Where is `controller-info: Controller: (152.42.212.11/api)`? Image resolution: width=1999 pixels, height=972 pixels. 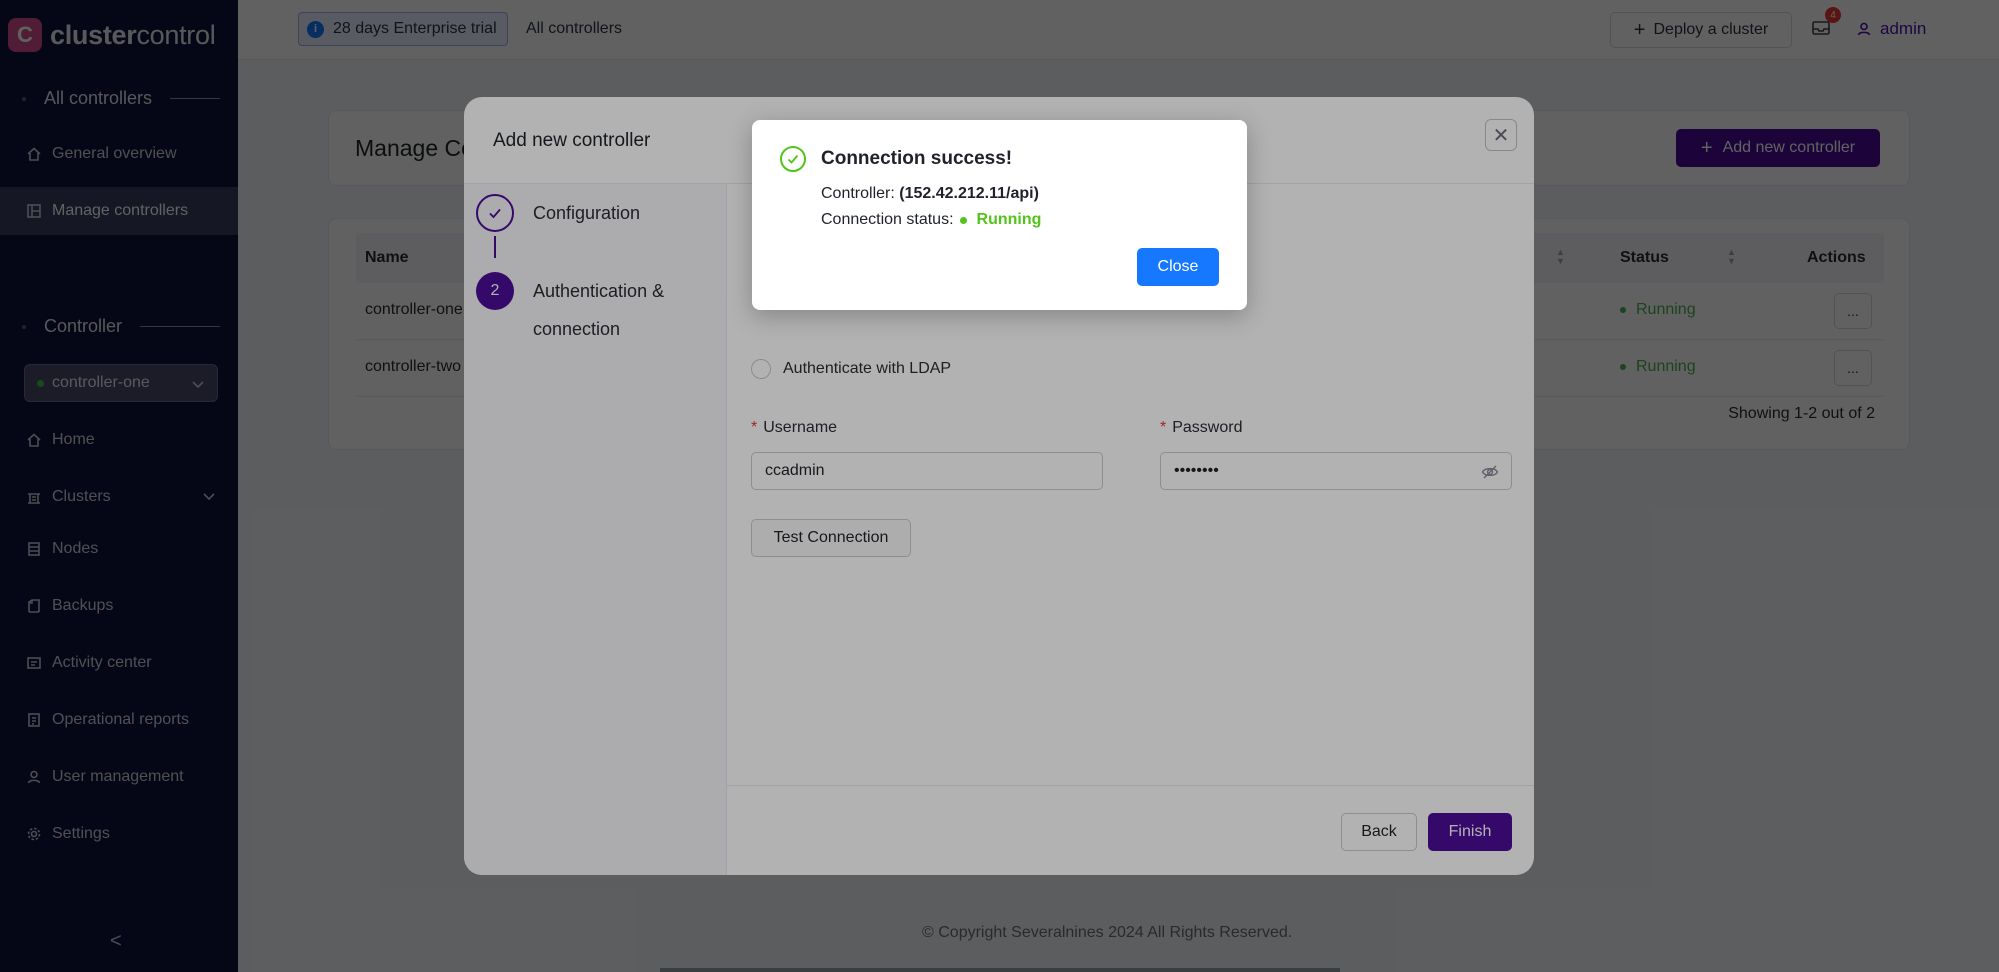 controller-info: Controller: (152.42.212.11/api) is located at coordinates (930, 193).